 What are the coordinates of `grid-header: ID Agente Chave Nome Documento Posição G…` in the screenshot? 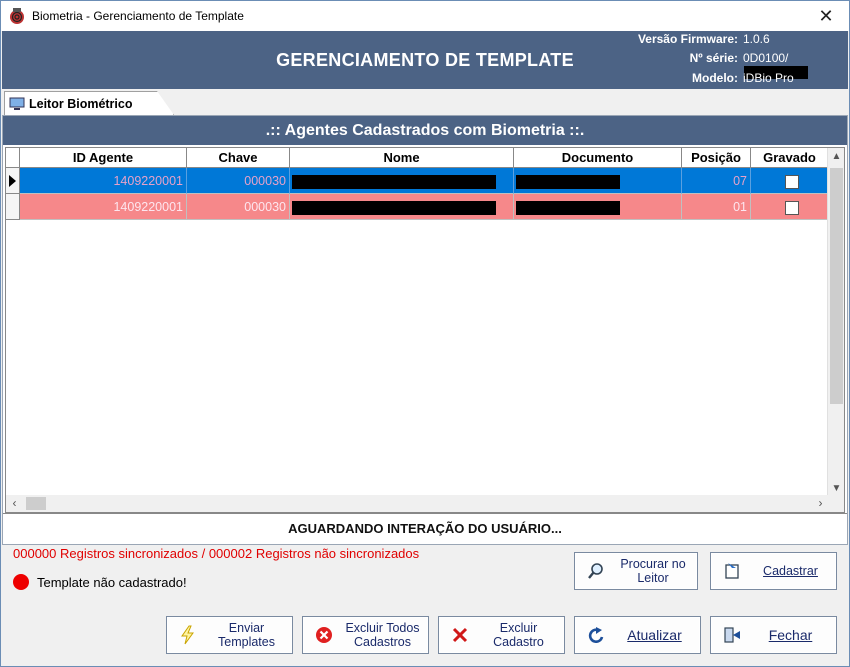 It's located at (417, 158).